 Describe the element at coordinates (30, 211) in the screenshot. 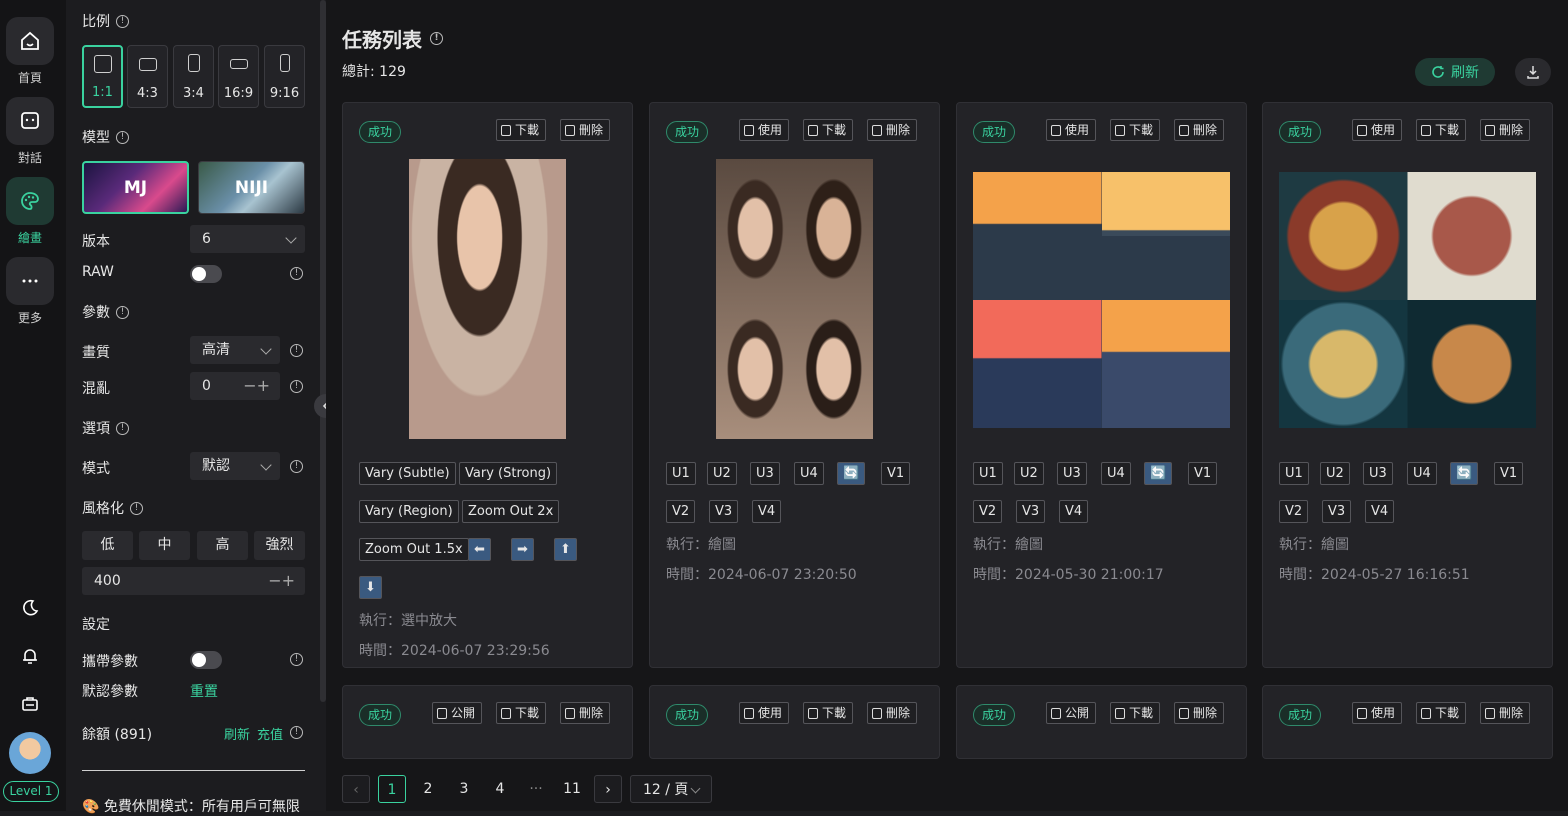

I see `rail-draw: 繪畫` at that location.